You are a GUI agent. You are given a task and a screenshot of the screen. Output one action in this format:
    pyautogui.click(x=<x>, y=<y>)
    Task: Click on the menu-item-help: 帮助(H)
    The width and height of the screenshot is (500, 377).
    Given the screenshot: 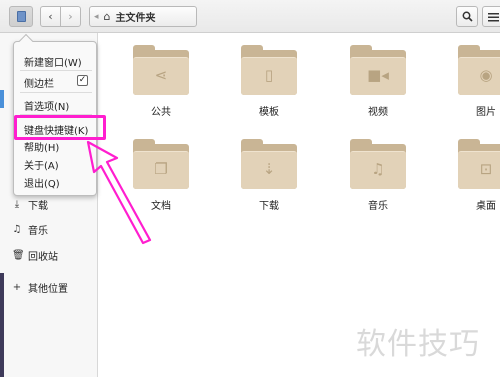 What is the action you would take?
    pyautogui.click(x=41, y=146)
    